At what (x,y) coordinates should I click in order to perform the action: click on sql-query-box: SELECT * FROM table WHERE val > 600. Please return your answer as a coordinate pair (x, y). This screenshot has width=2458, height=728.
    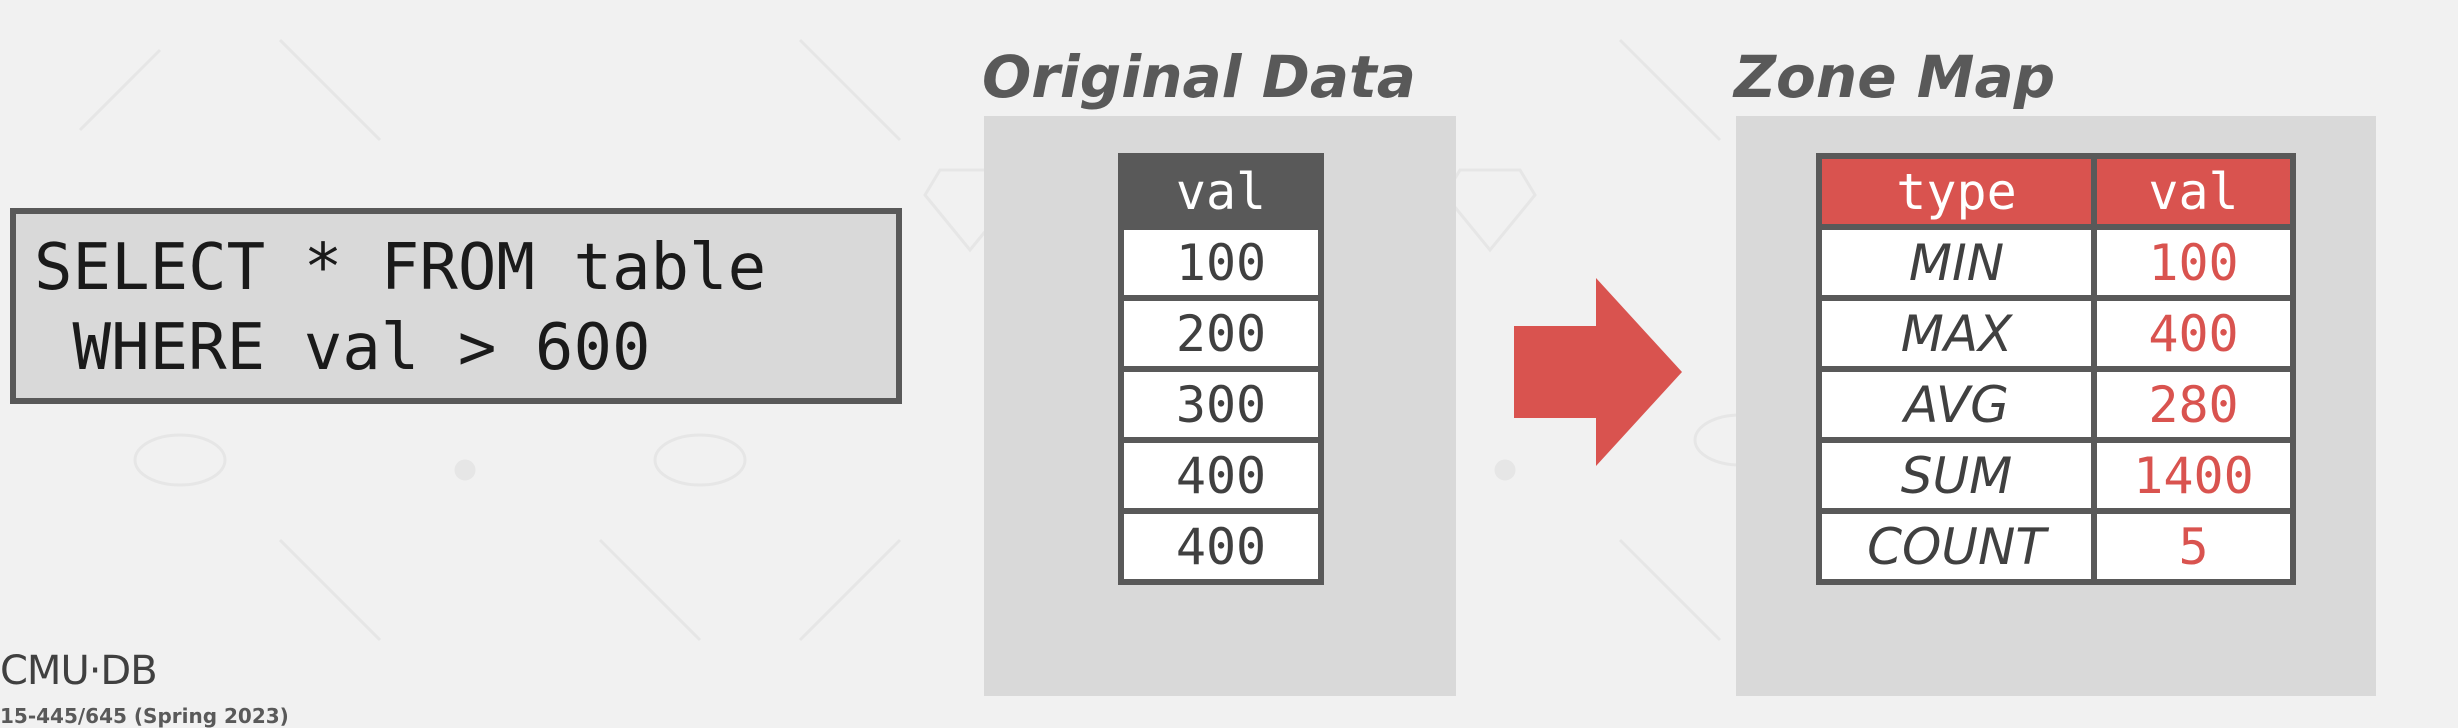
    Looking at the image, I should click on (456, 306).